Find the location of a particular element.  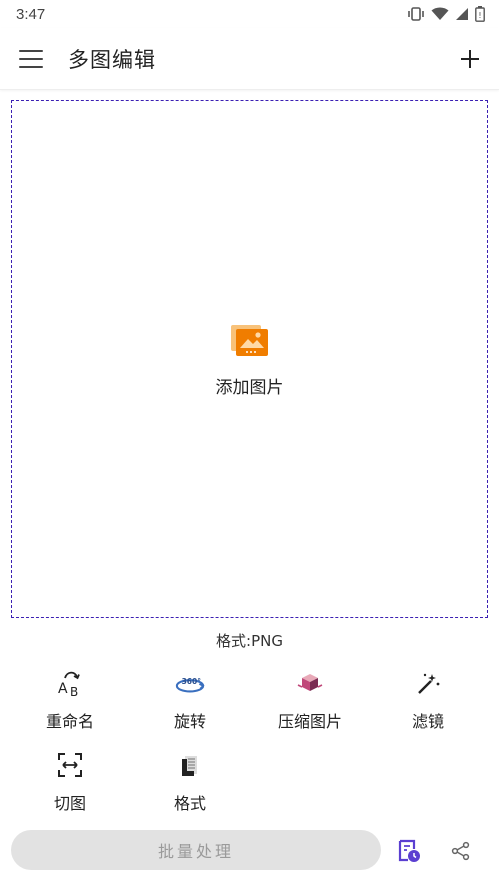

battery-icon: ! is located at coordinates (480, 14).